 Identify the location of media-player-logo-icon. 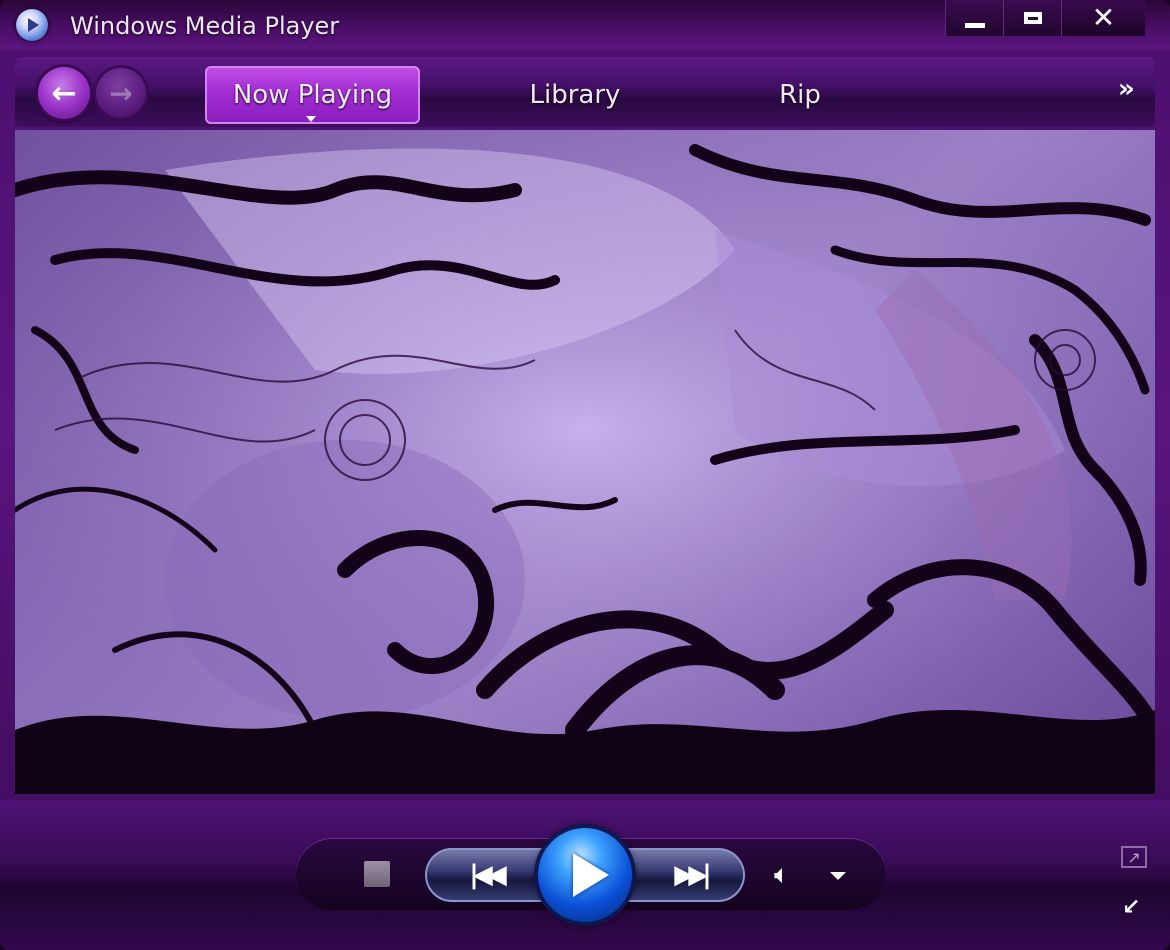
(32, 25).